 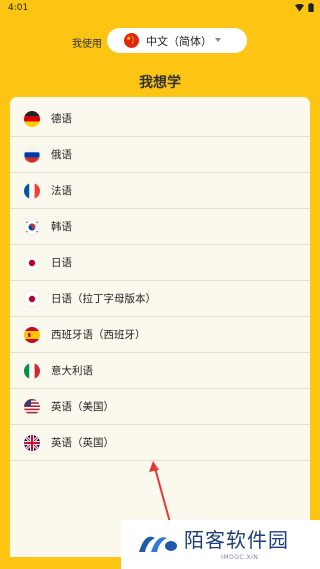 What do you see at coordinates (61, 263) in the screenshot?
I see `language-label: 日语` at bounding box center [61, 263].